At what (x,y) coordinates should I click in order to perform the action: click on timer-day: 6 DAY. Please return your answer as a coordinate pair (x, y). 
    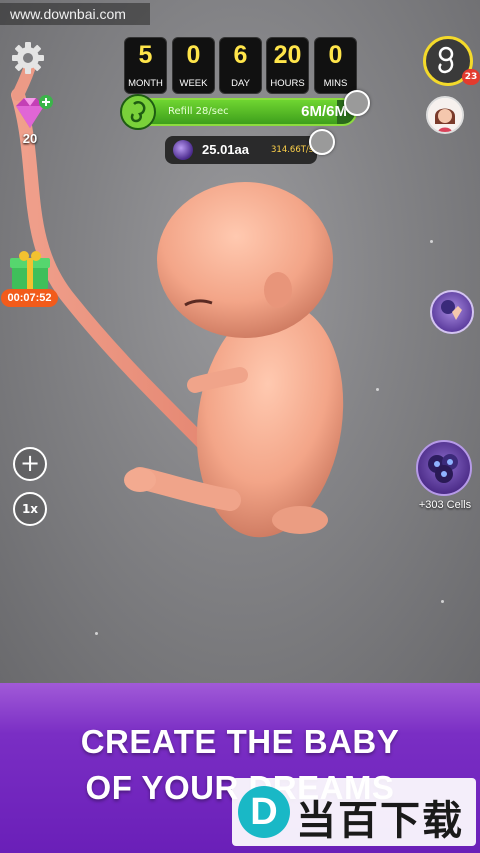
    Looking at the image, I should click on (240, 65).